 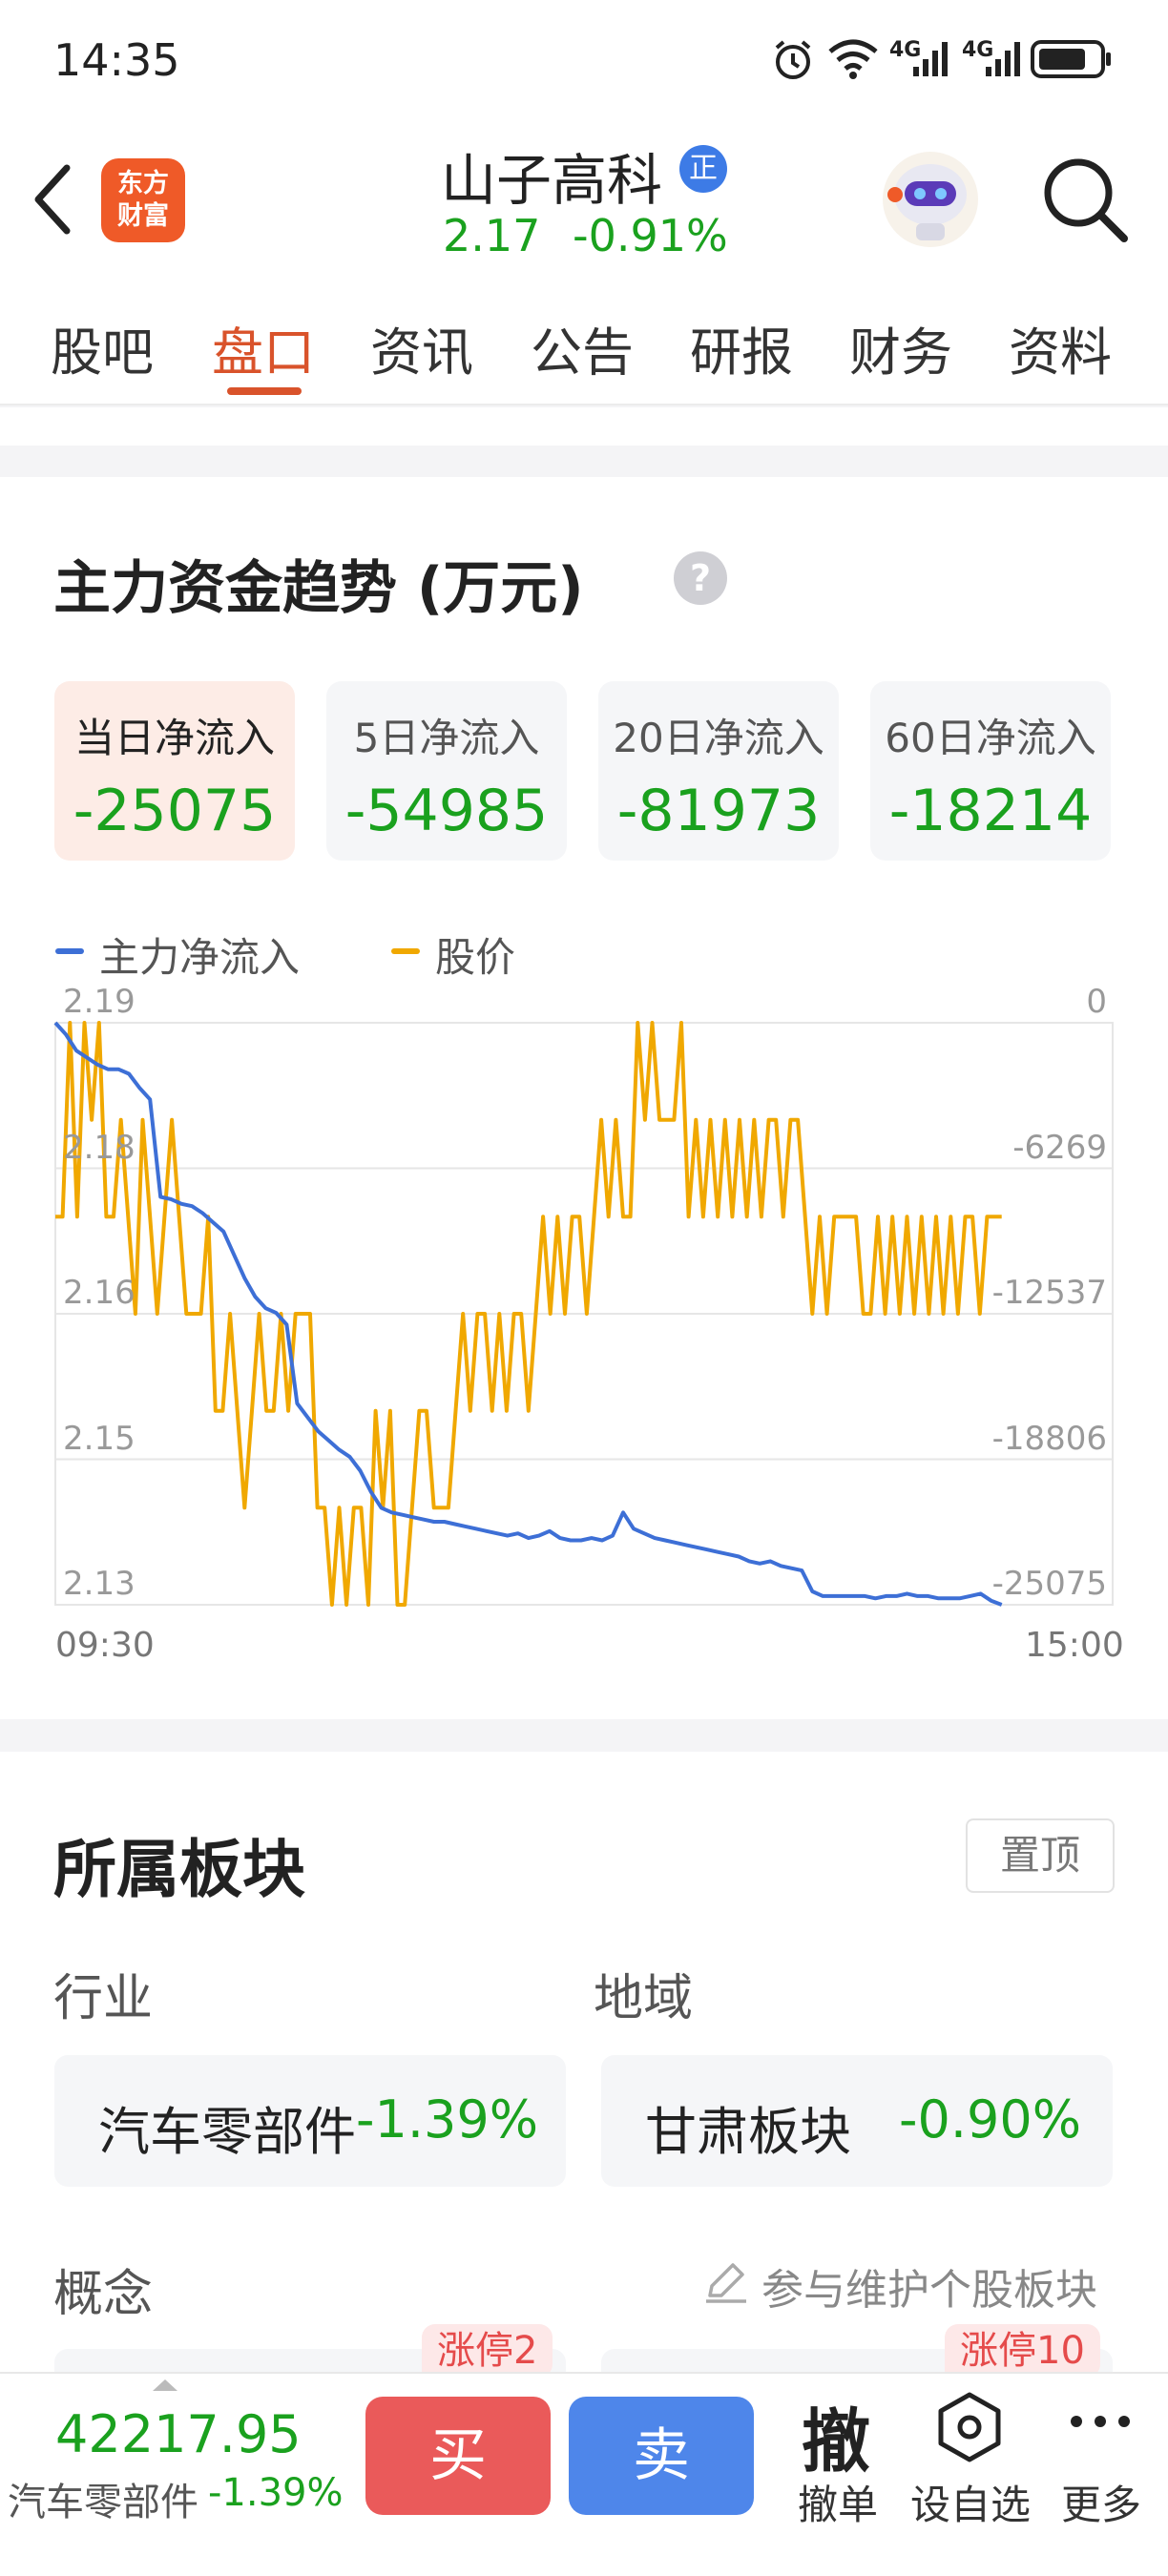 What do you see at coordinates (836, 2435) in the screenshot?
I see `cancel-order-icon: 撤` at bounding box center [836, 2435].